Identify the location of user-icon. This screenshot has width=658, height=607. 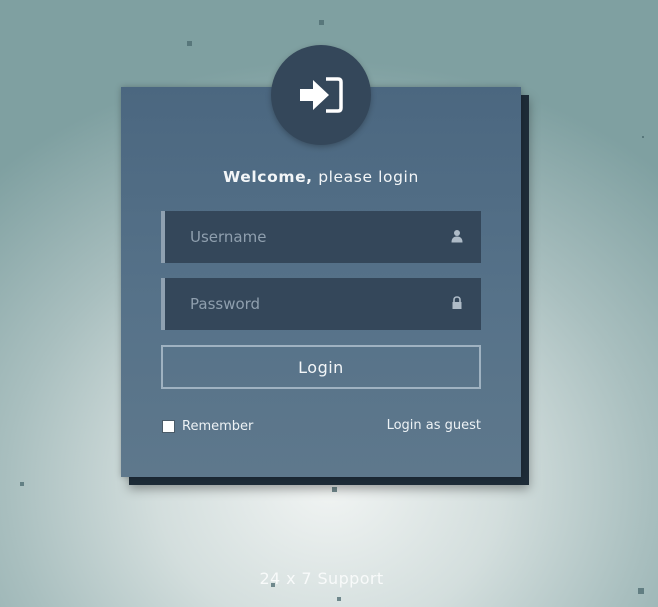
(457, 236).